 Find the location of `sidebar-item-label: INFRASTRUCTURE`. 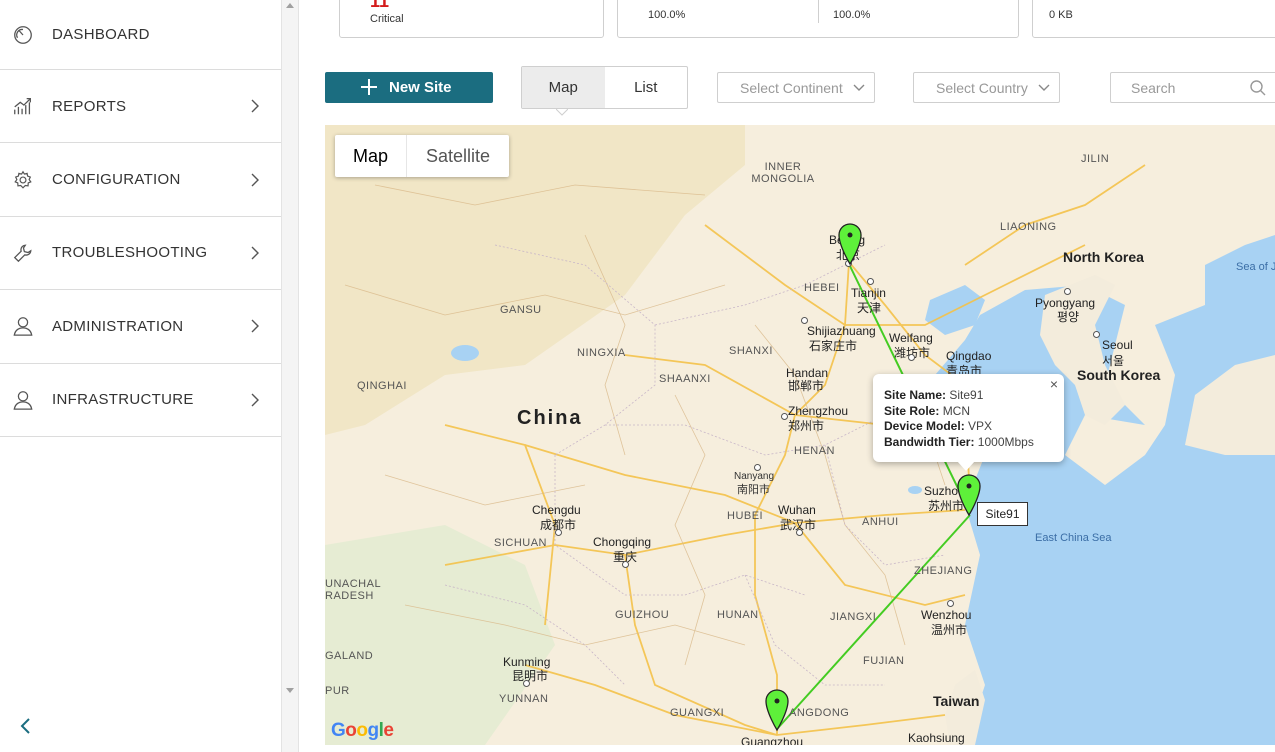

sidebar-item-label: INFRASTRUCTURE is located at coordinates (123, 400).